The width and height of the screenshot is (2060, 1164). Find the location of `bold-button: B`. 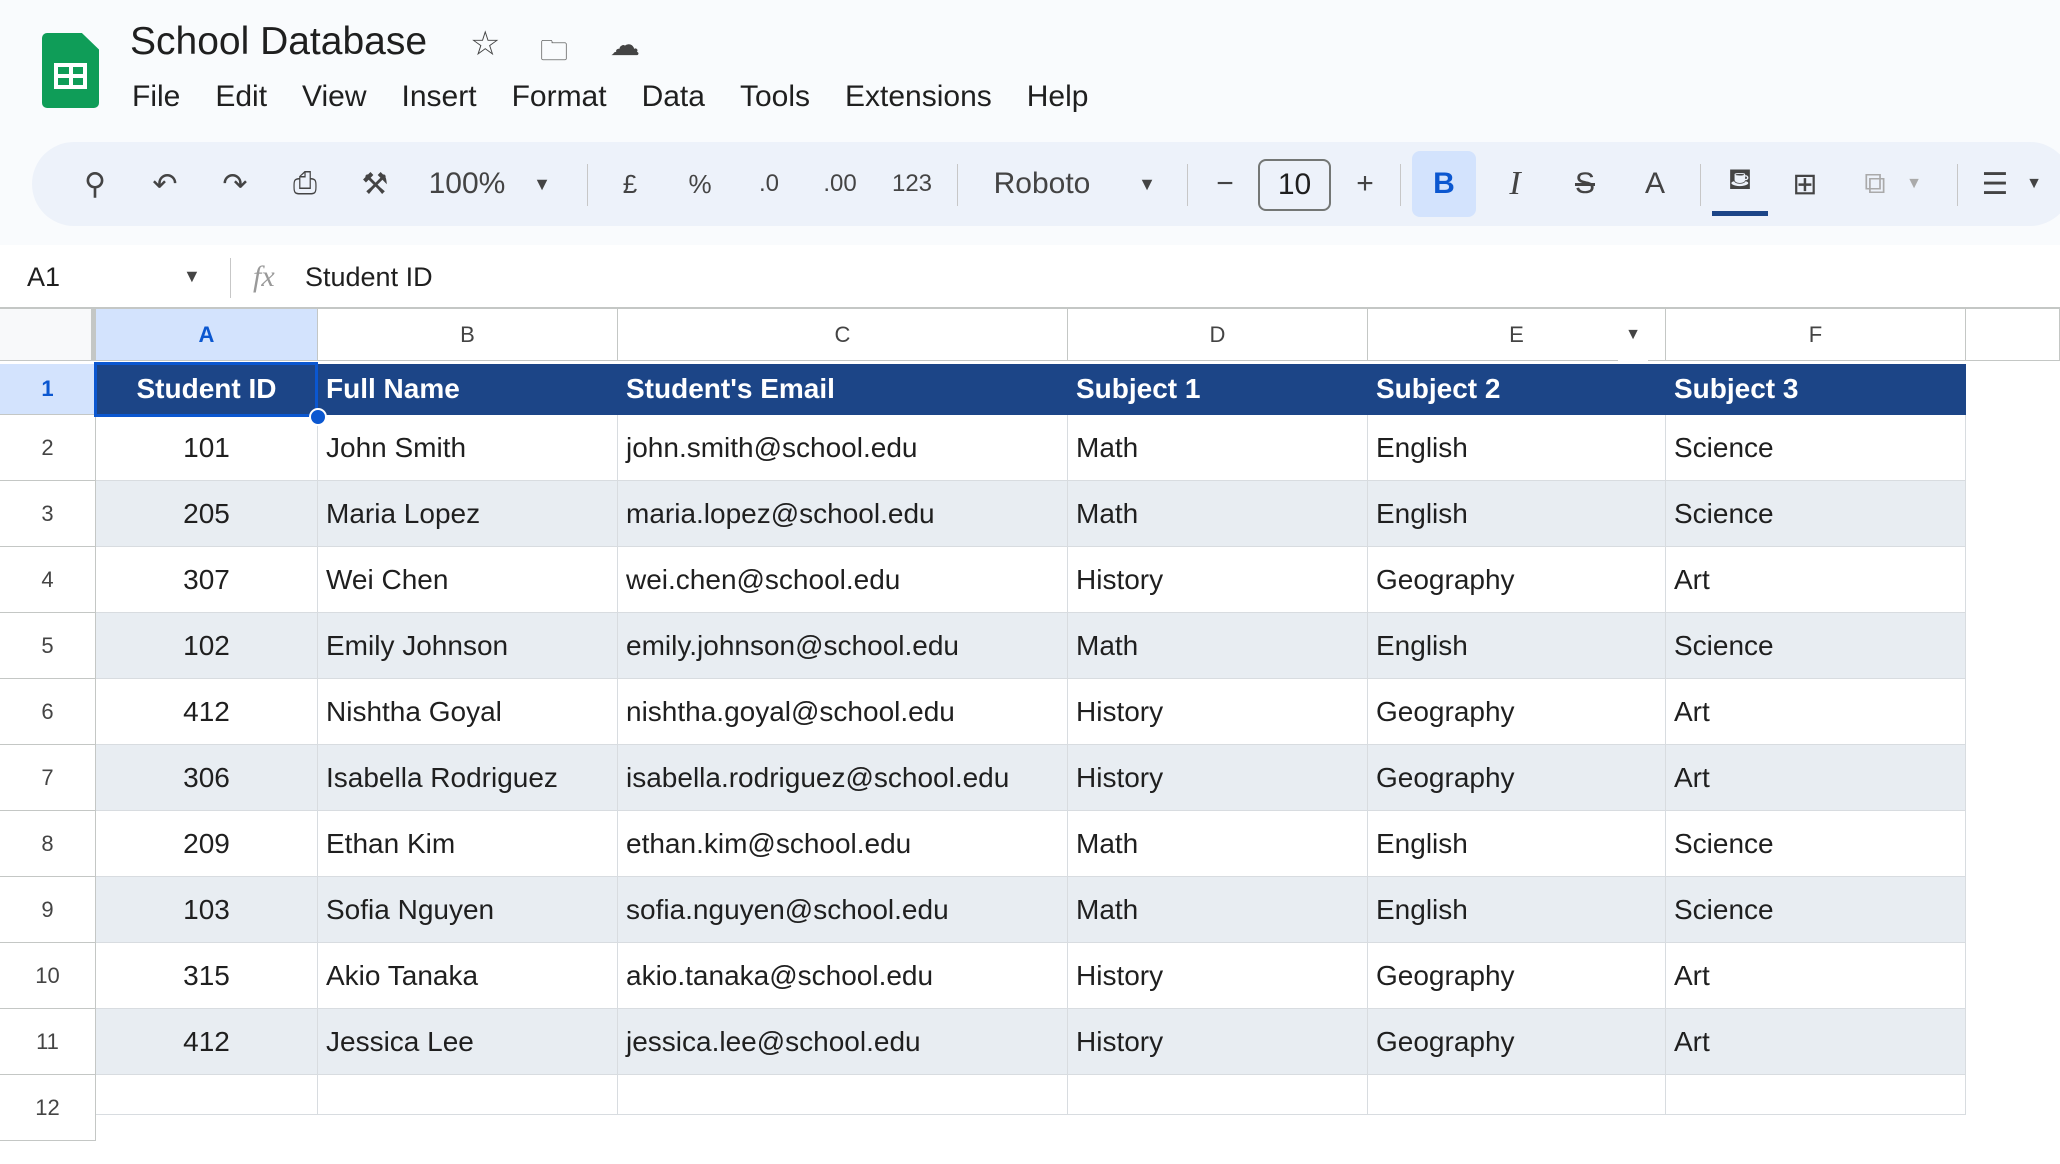

bold-button: B is located at coordinates (1444, 184).